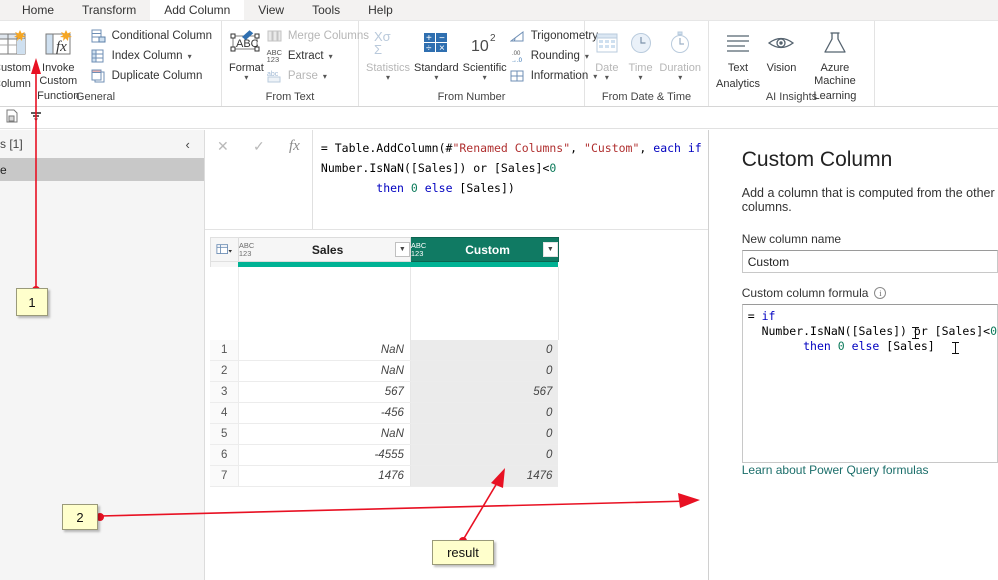 The image size is (998, 580). Describe the element at coordinates (58, 74) in the screenshot. I see `invoke-custom-function-label-line1: Invoke Custom` at that location.